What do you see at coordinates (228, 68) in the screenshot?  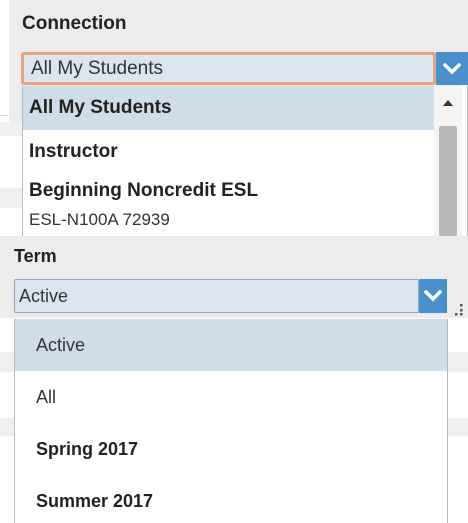 I see `connection-select: All My Students` at bounding box center [228, 68].